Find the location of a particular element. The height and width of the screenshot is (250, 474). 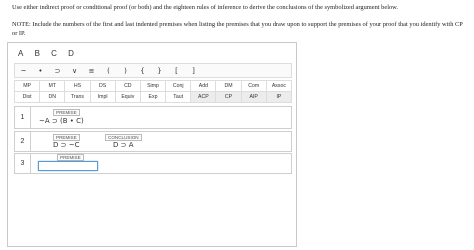

symbol-toolbar: ~ • ⊃ ∨ ≡ ( ) { } [ ] is located at coordinates (153, 70).